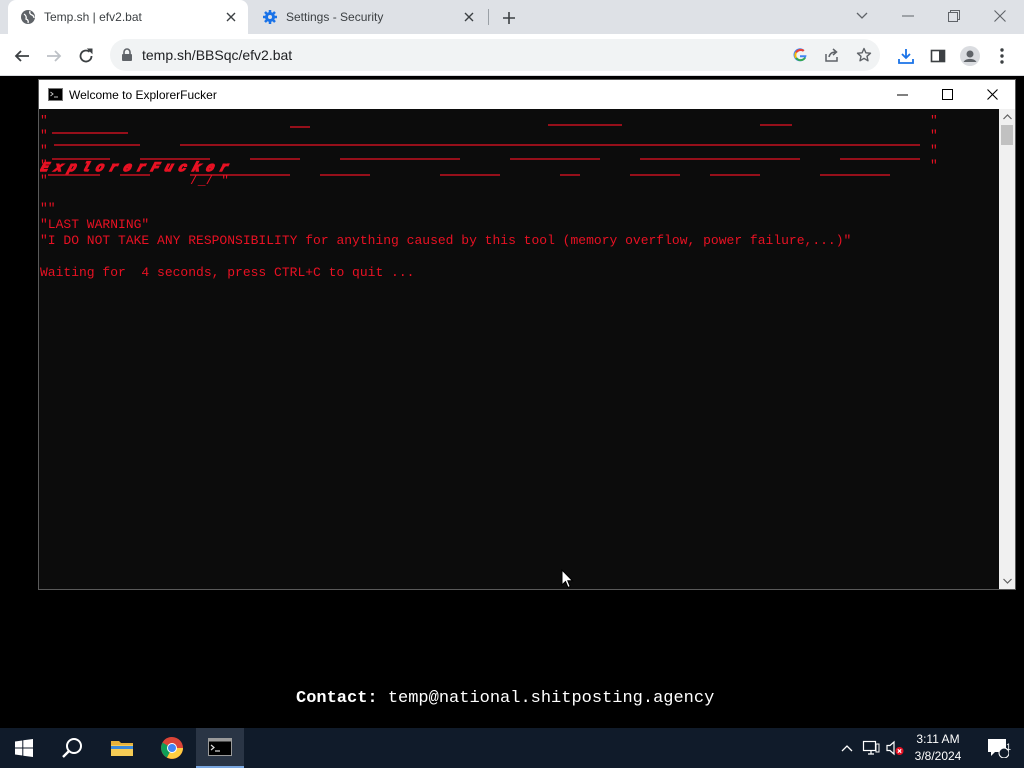 The width and height of the screenshot is (1024, 768). Describe the element at coordinates (335, 17) in the screenshot. I see `tab-title: Settings - Security` at that location.